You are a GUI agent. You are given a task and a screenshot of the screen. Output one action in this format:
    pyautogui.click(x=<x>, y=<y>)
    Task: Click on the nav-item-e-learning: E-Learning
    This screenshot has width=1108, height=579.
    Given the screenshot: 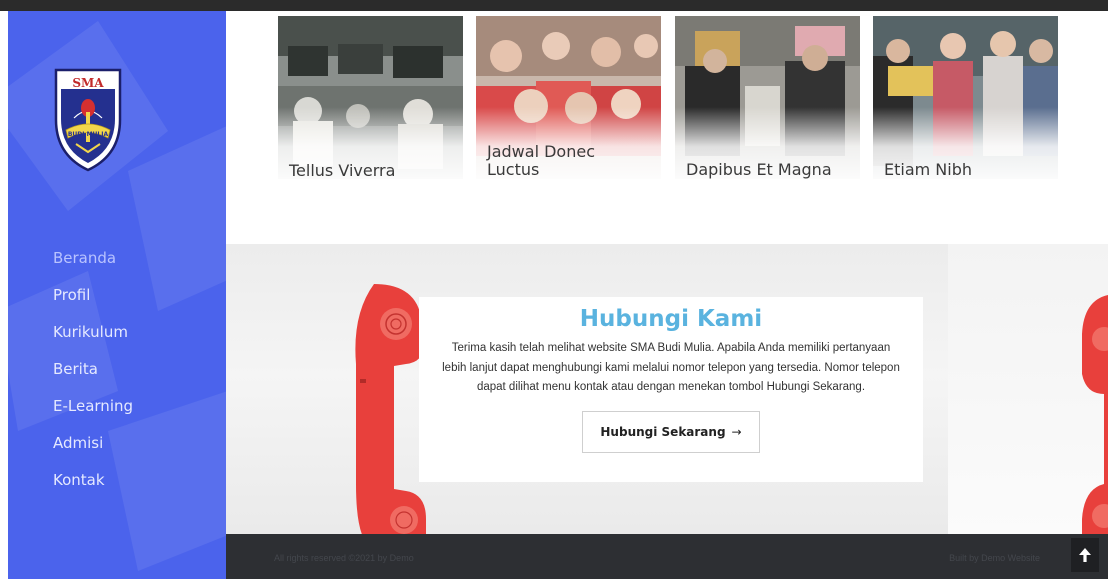 What is the action you would take?
    pyautogui.click(x=117, y=414)
    